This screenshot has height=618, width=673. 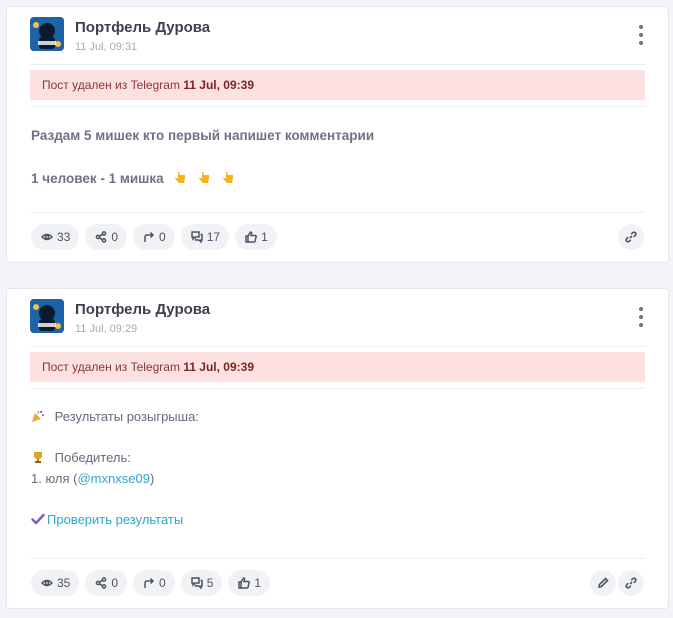 What do you see at coordinates (38, 416) in the screenshot?
I see `party-popper-icon` at bounding box center [38, 416].